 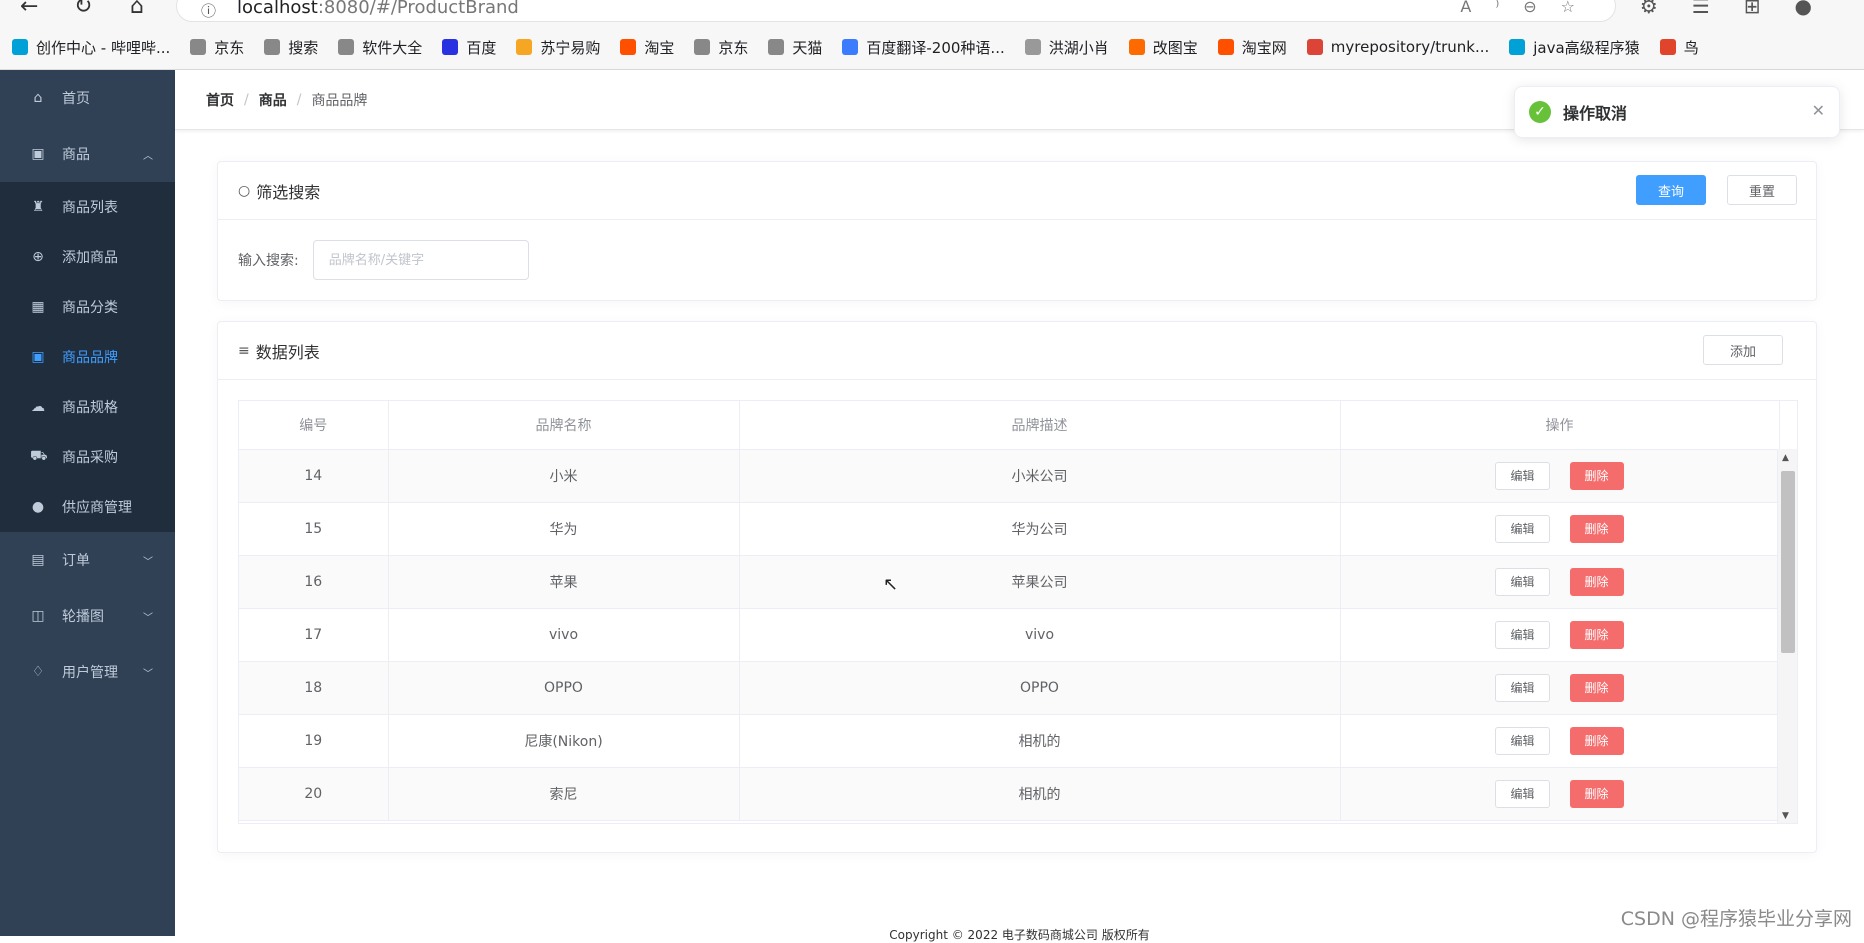 I want to click on table-row: 19 尼康(Nikon) 相机的 编辑 删除, so click(x=1009, y=741).